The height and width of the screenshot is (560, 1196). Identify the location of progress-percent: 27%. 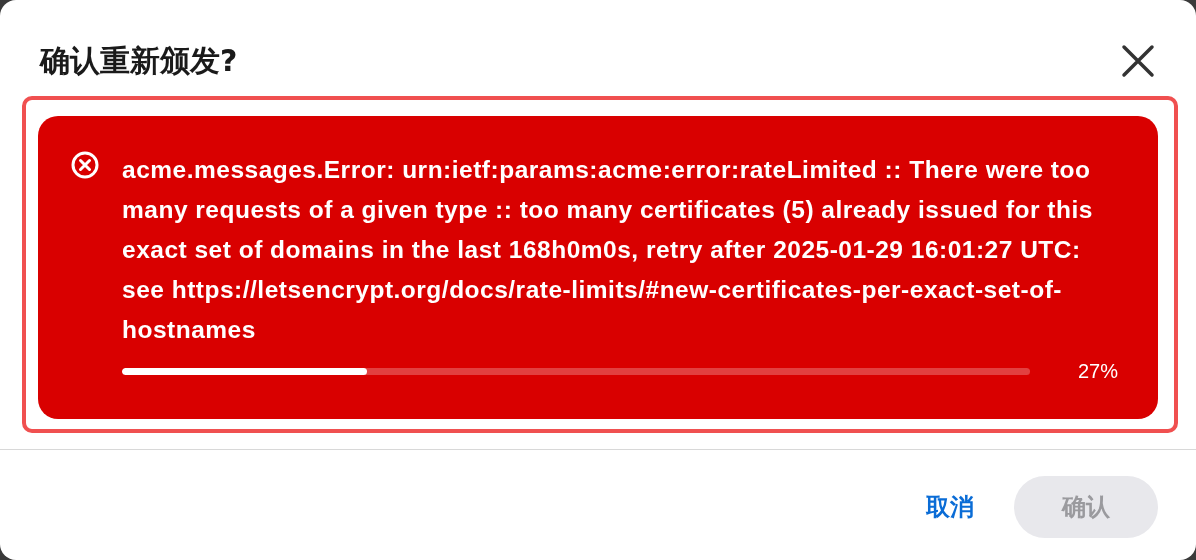
(1097, 371).